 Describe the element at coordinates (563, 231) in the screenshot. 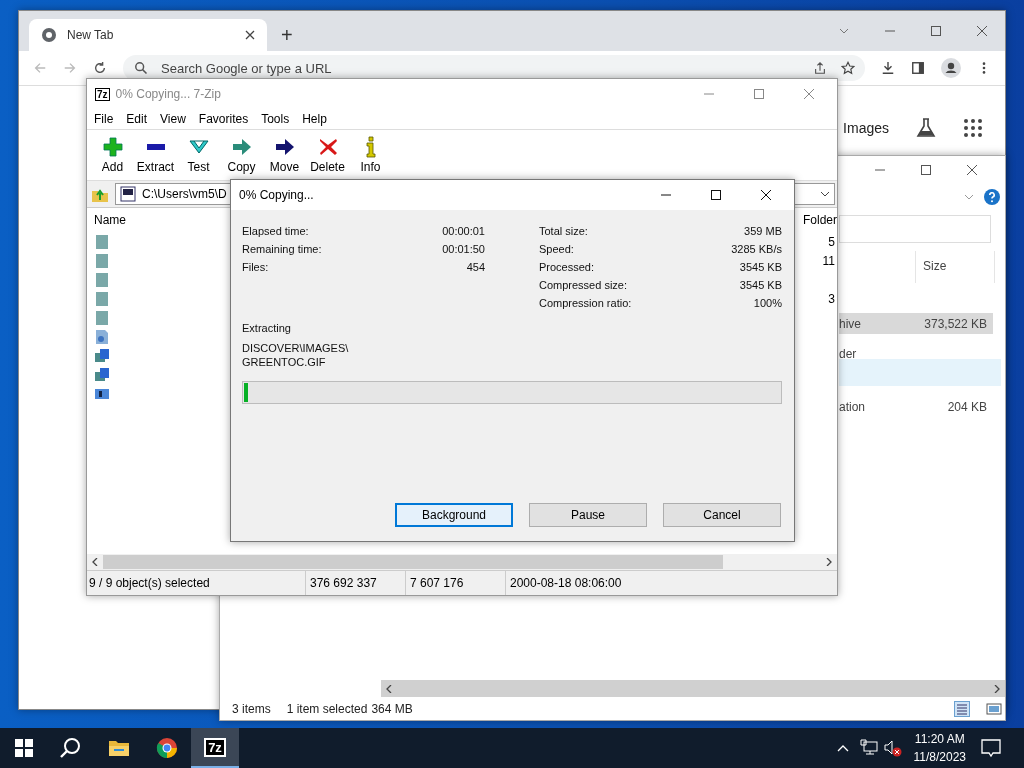

I see `stat-label: Total size:` at that location.